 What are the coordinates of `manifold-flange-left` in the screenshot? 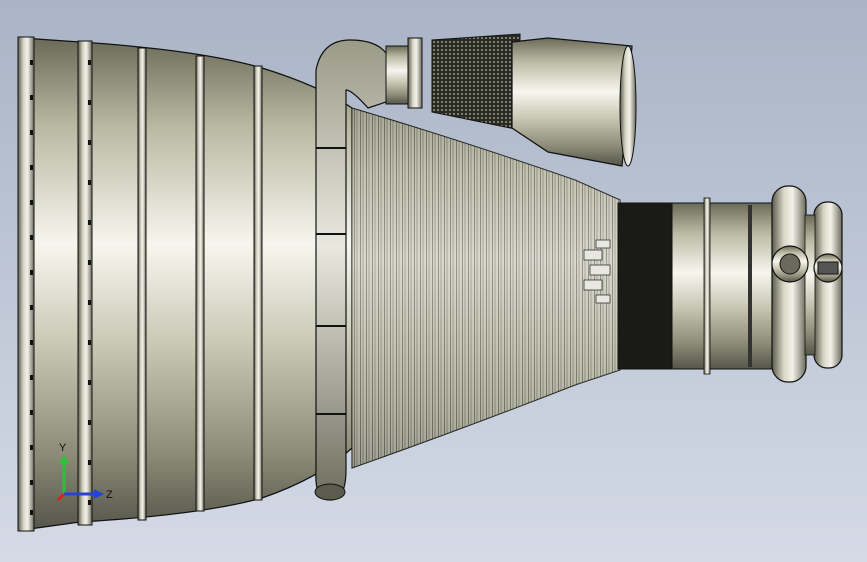 It's located at (790, 264).